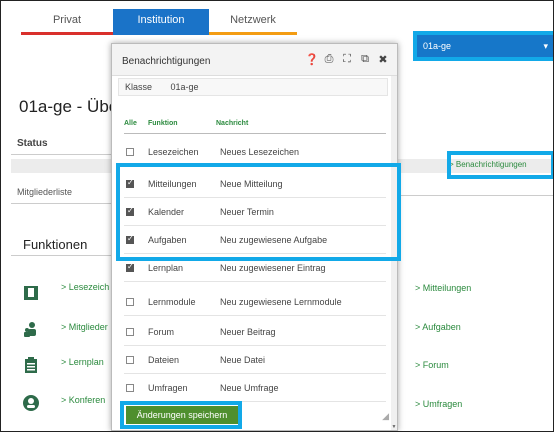 Image resolution: width=554 pixels, height=432 pixels. What do you see at coordinates (232, 123) in the screenshot?
I see `column-message: Nachricht` at bounding box center [232, 123].